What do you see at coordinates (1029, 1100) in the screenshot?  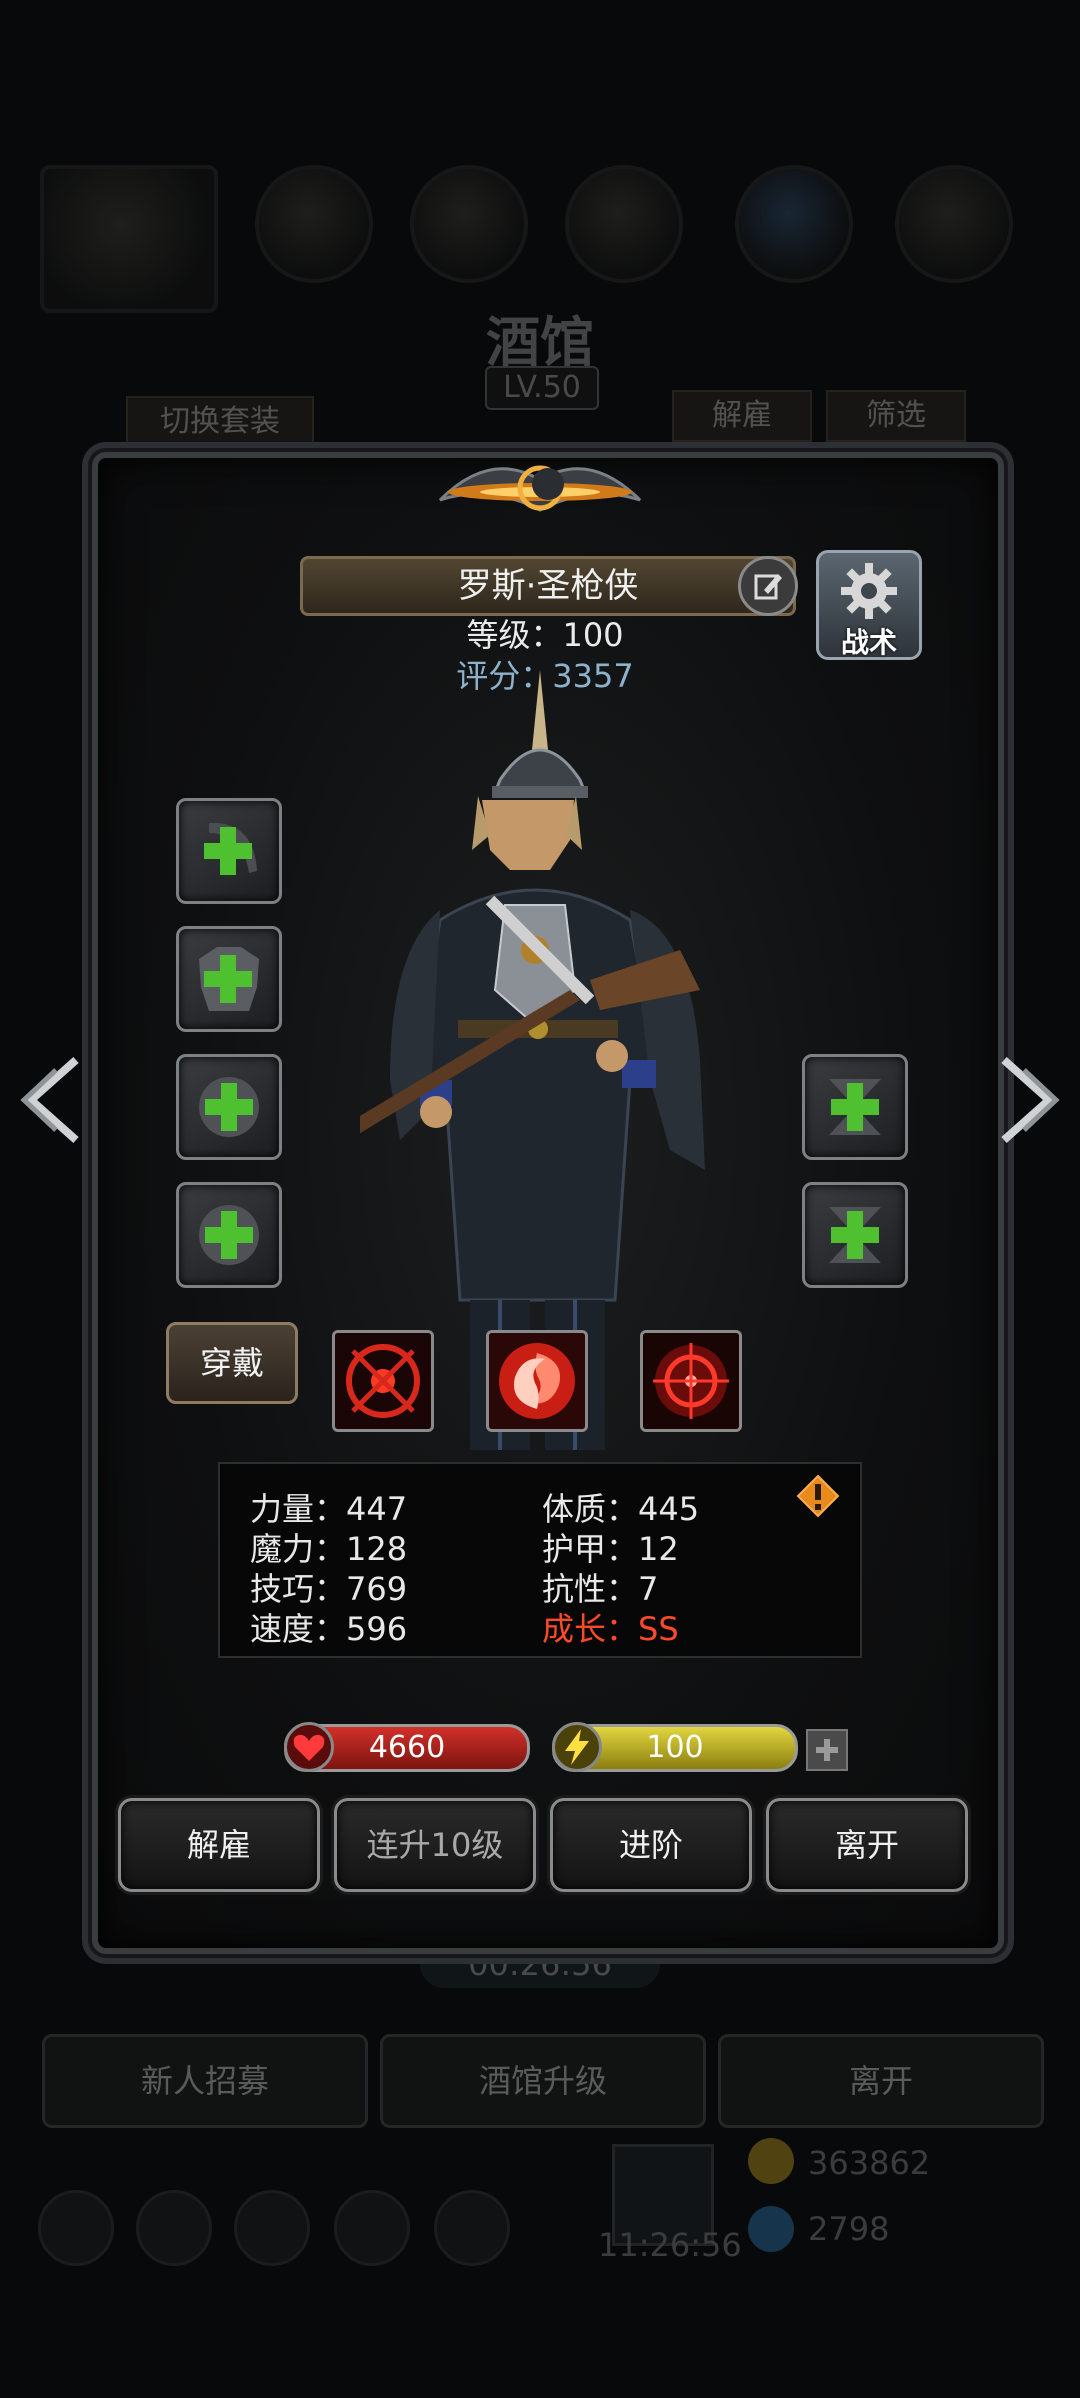 I see `next-hero-arrow-icon` at bounding box center [1029, 1100].